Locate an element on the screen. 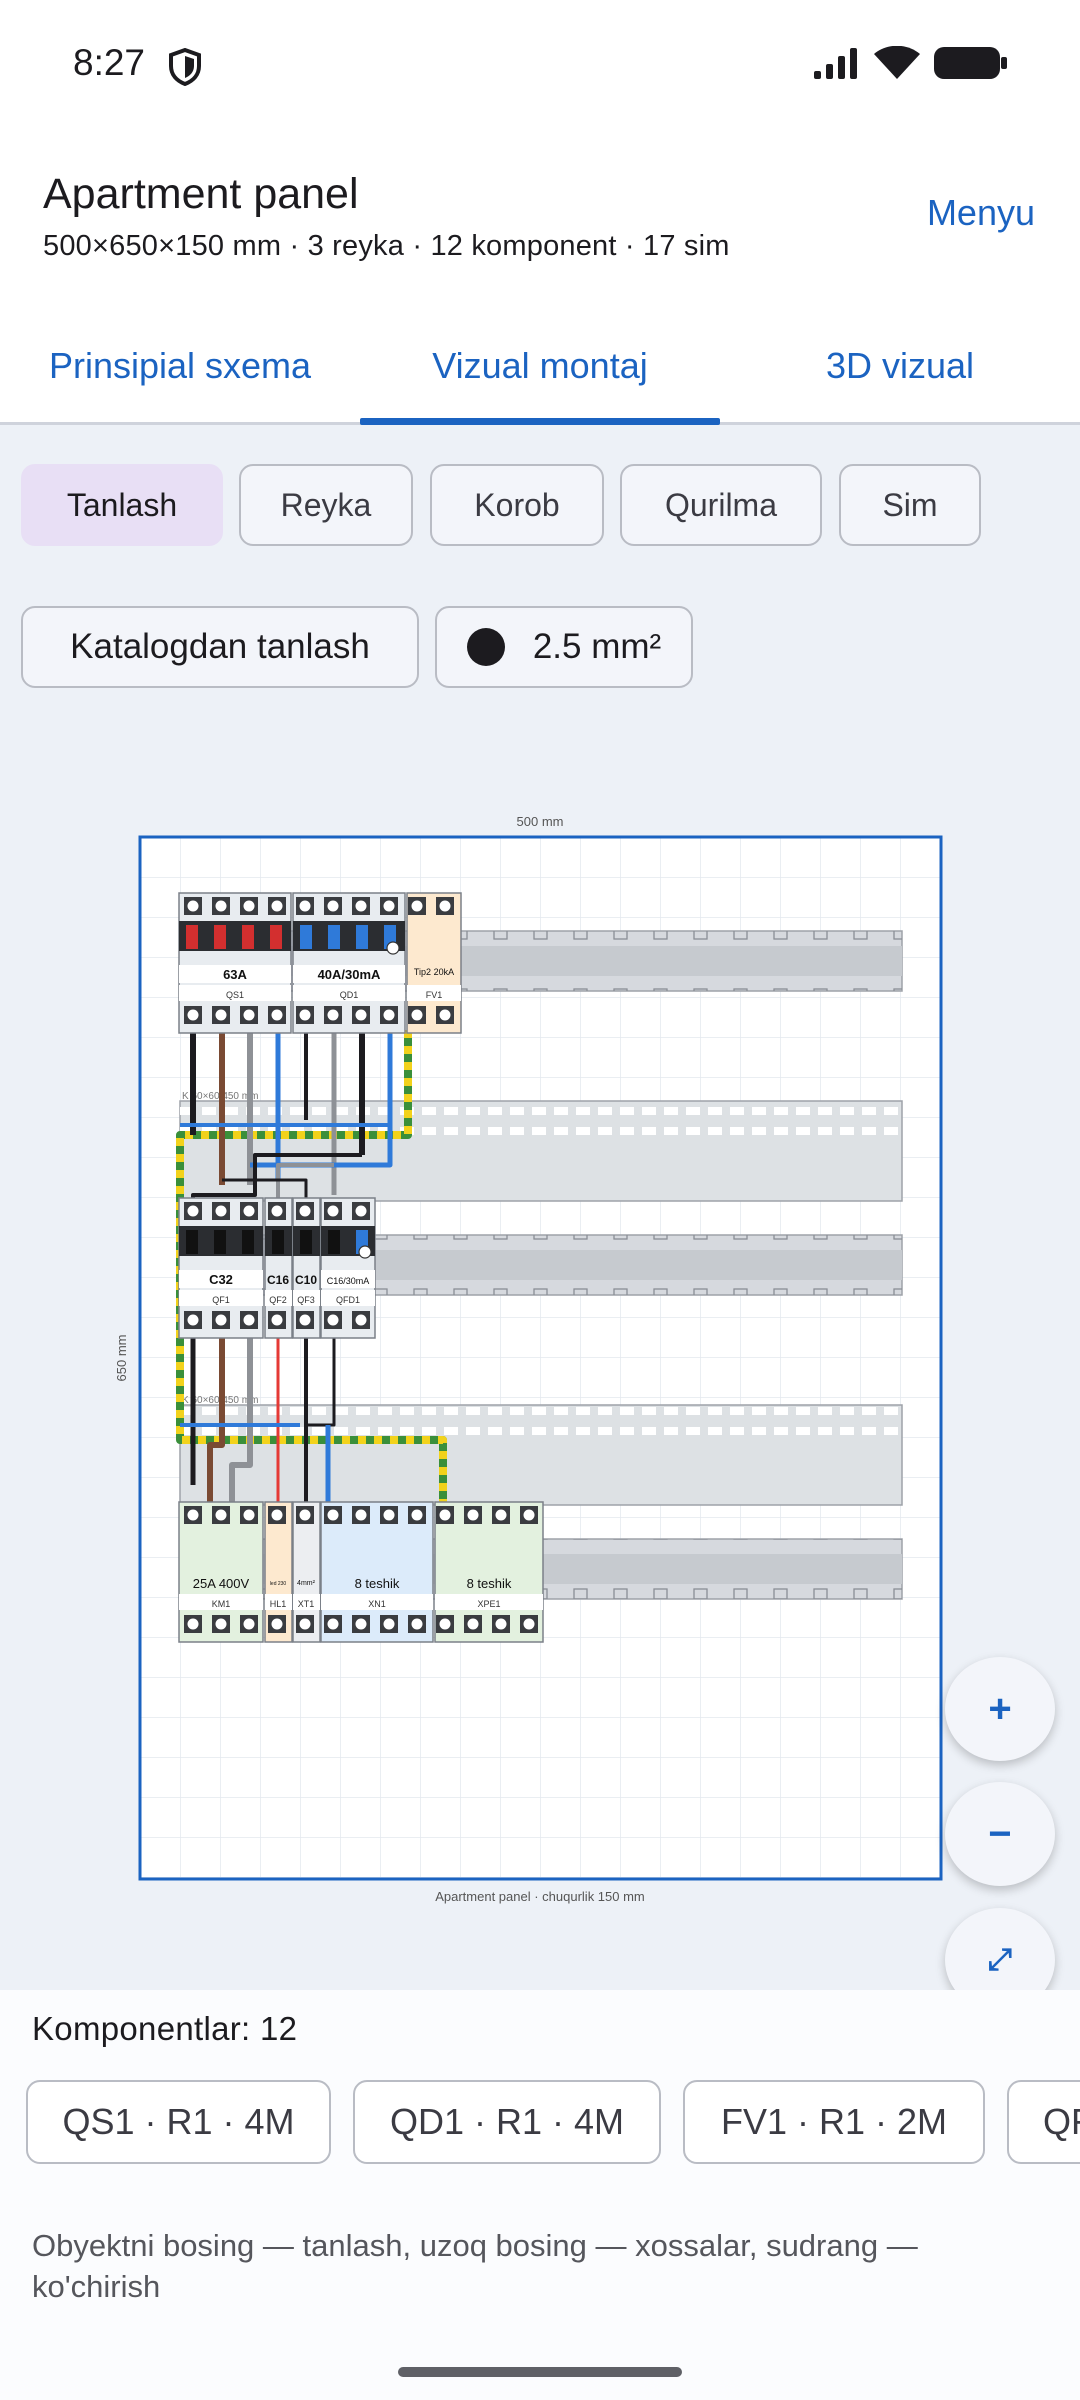 The width and height of the screenshot is (1080, 2400). device-tag: XPE1 is located at coordinates (488, 1604).